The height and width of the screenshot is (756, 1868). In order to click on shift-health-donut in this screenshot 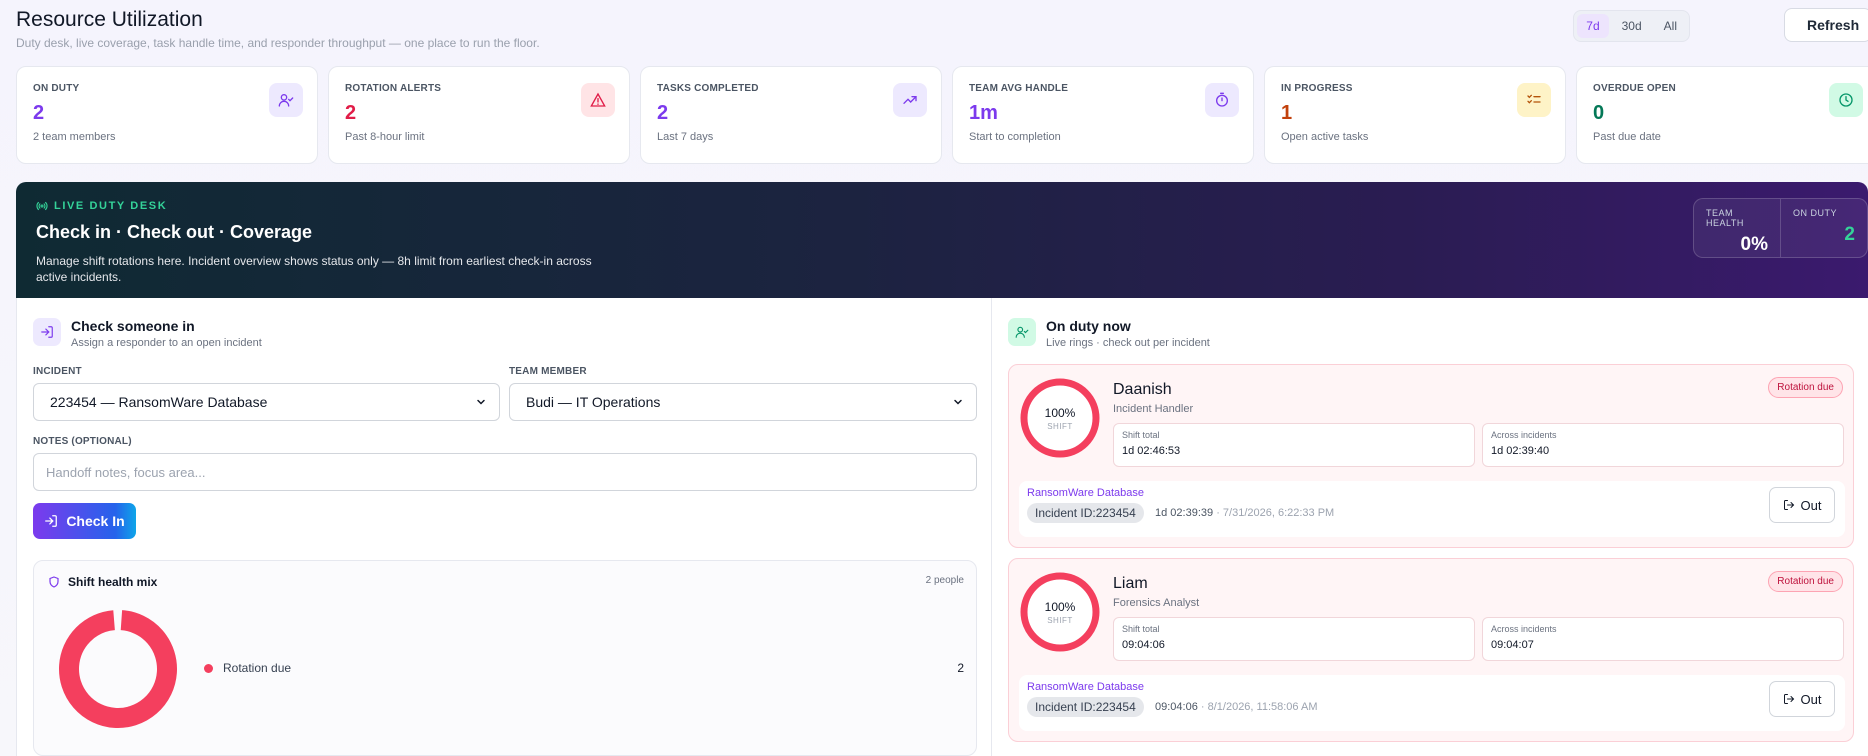, I will do `click(118, 669)`.